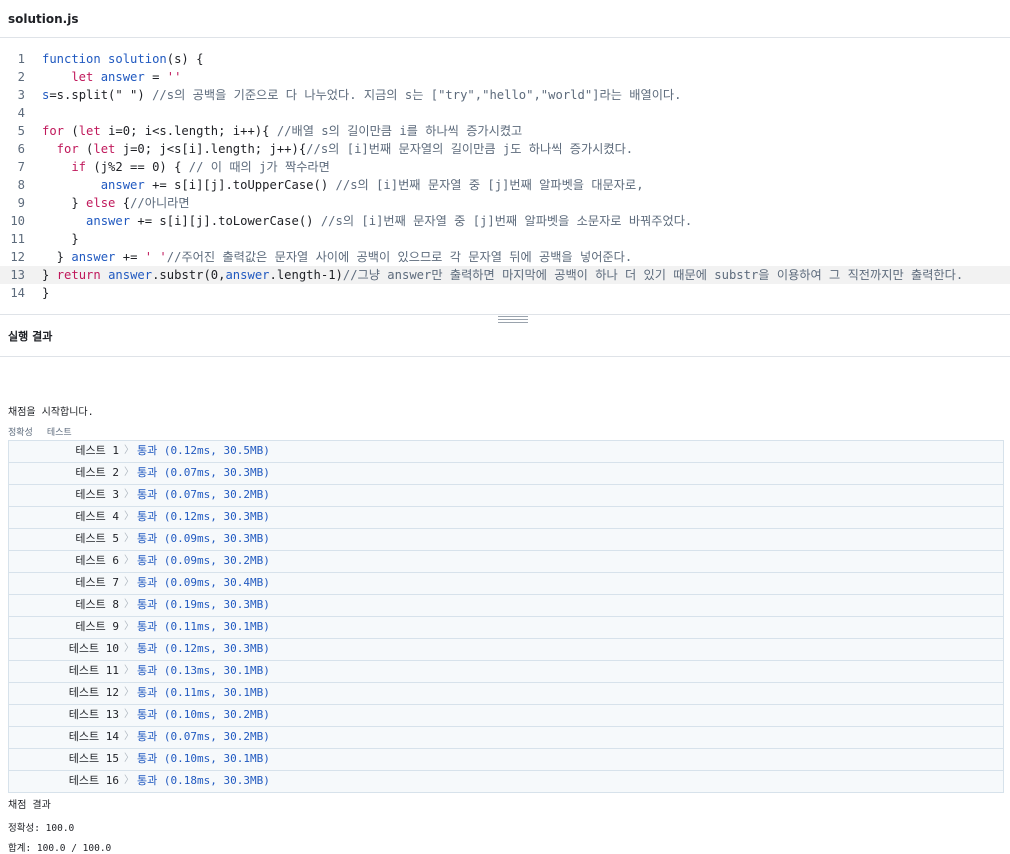  What do you see at coordinates (506, 606) in the screenshot?
I see `test-row: 테스트 8 〉 통과 (0.19ms, 30.3MB)` at bounding box center [506, 606].